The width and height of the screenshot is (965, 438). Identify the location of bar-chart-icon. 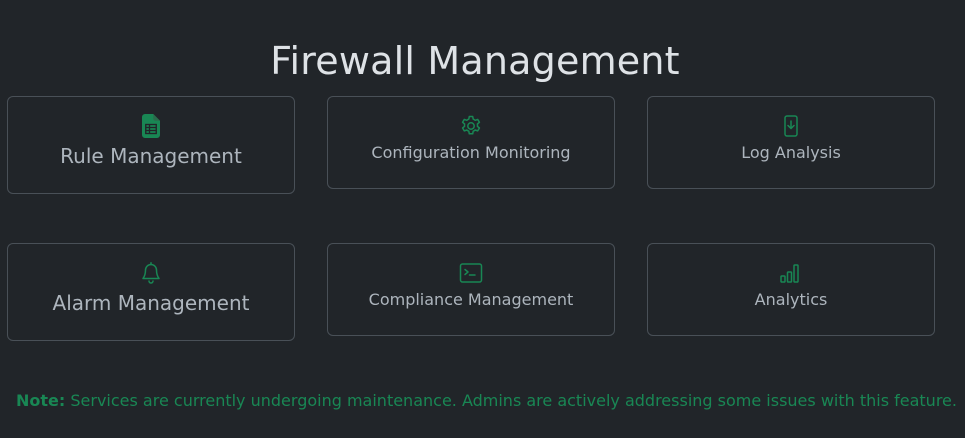
(791, 273).